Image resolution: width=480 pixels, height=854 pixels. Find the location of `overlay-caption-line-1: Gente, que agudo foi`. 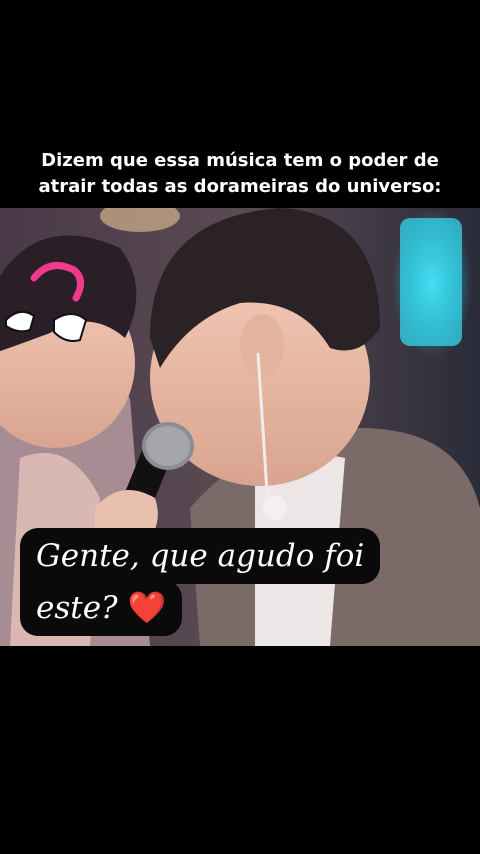

overlay-caption-line-1: Gente, que agudo foi is located at coordinates (200, 556).